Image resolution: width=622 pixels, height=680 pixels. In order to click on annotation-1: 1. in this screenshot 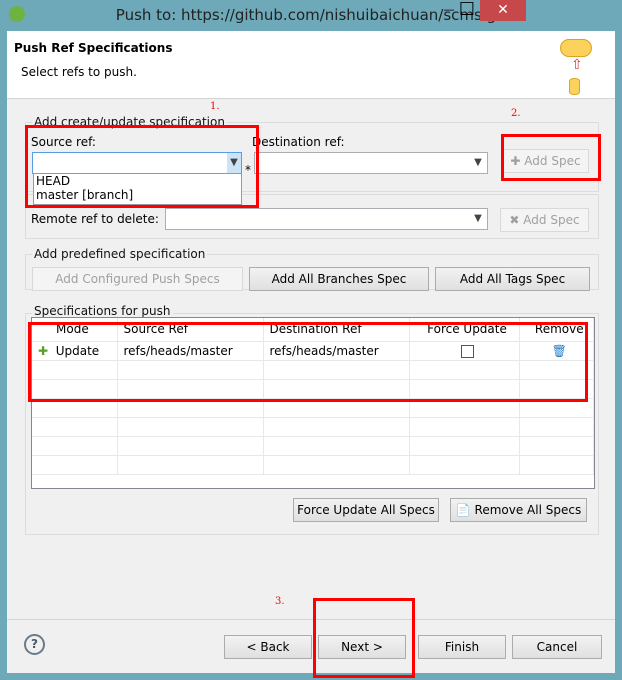, I will do `click(215, 106)`.